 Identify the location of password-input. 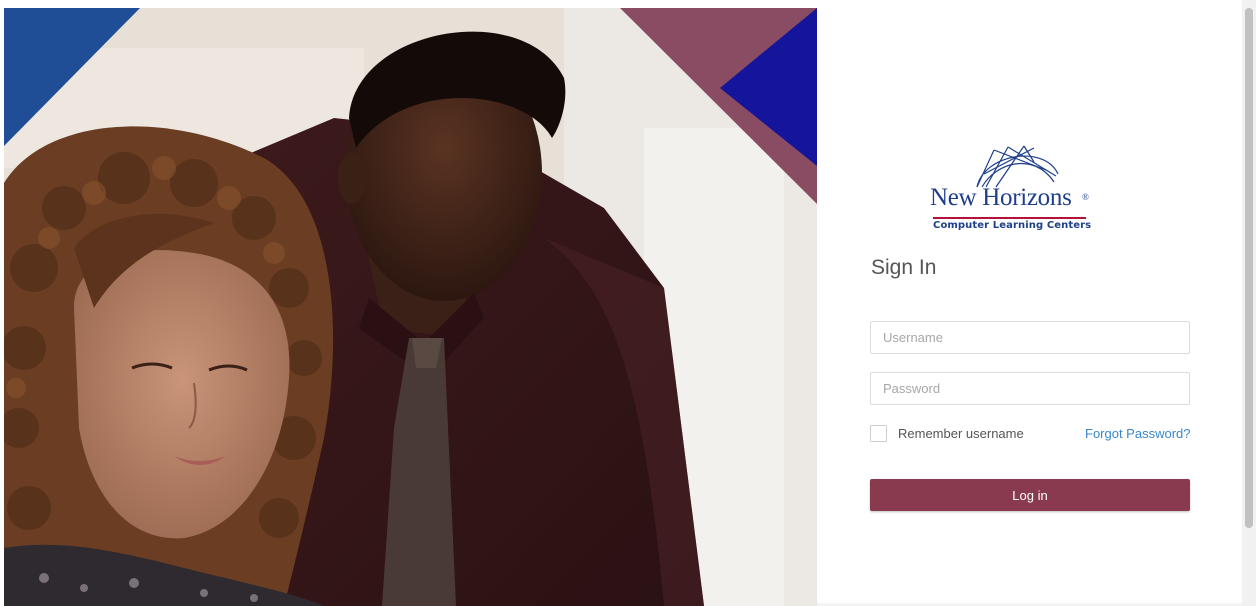
(1030, 388).